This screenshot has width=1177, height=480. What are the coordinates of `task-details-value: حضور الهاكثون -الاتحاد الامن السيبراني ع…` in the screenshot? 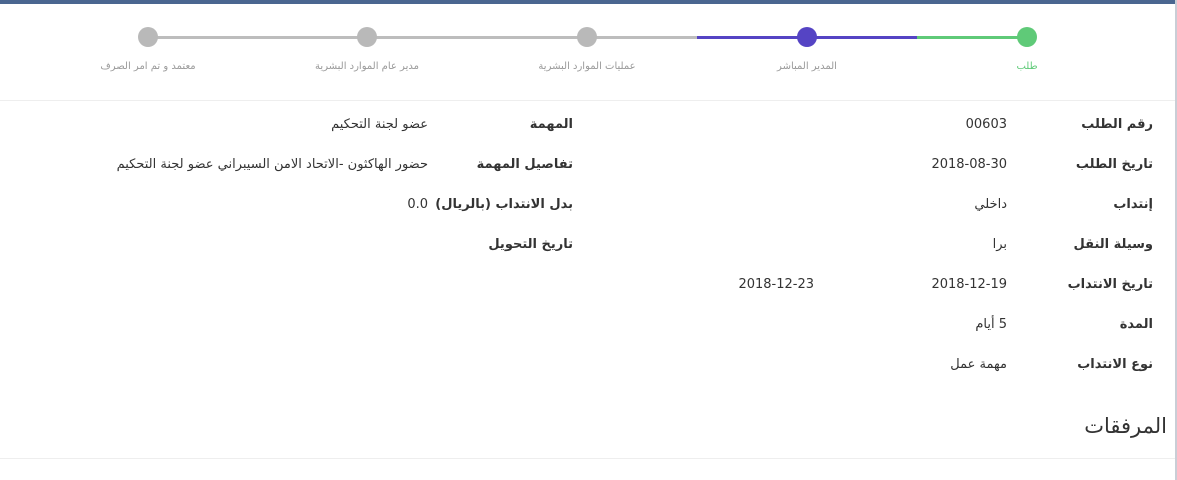 It's located at (272, 164).